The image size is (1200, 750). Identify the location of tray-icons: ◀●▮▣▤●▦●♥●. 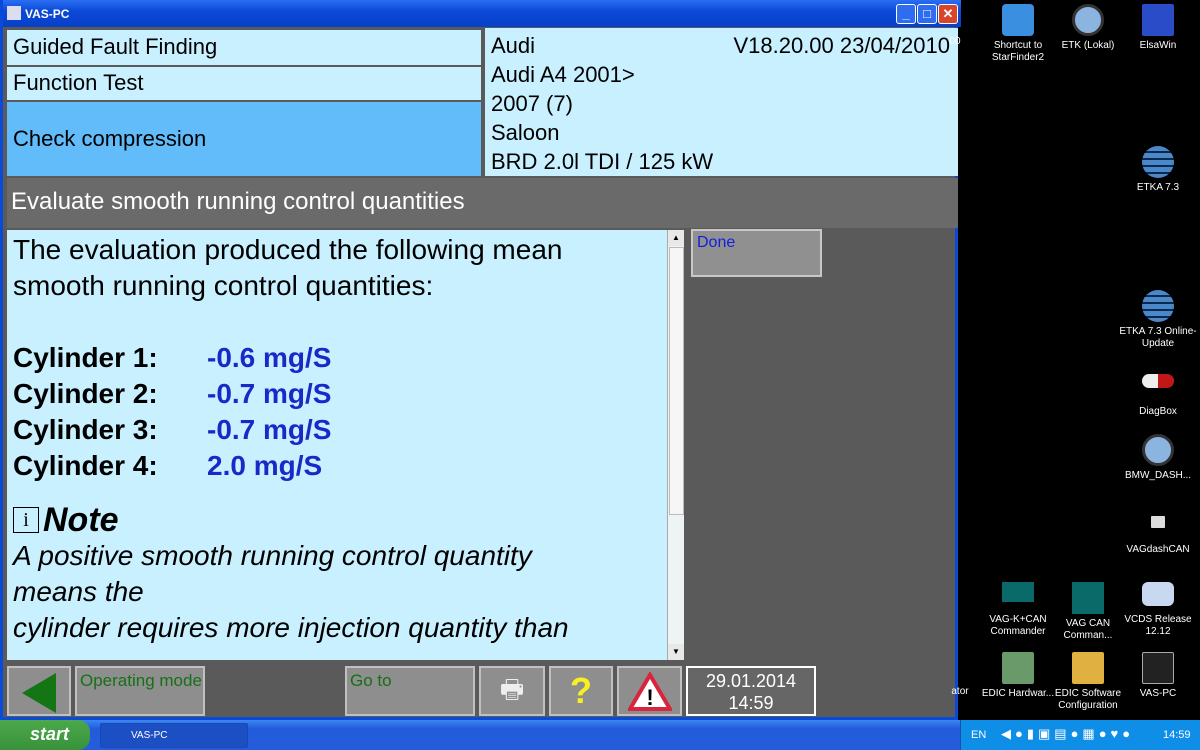
(1067, 734).